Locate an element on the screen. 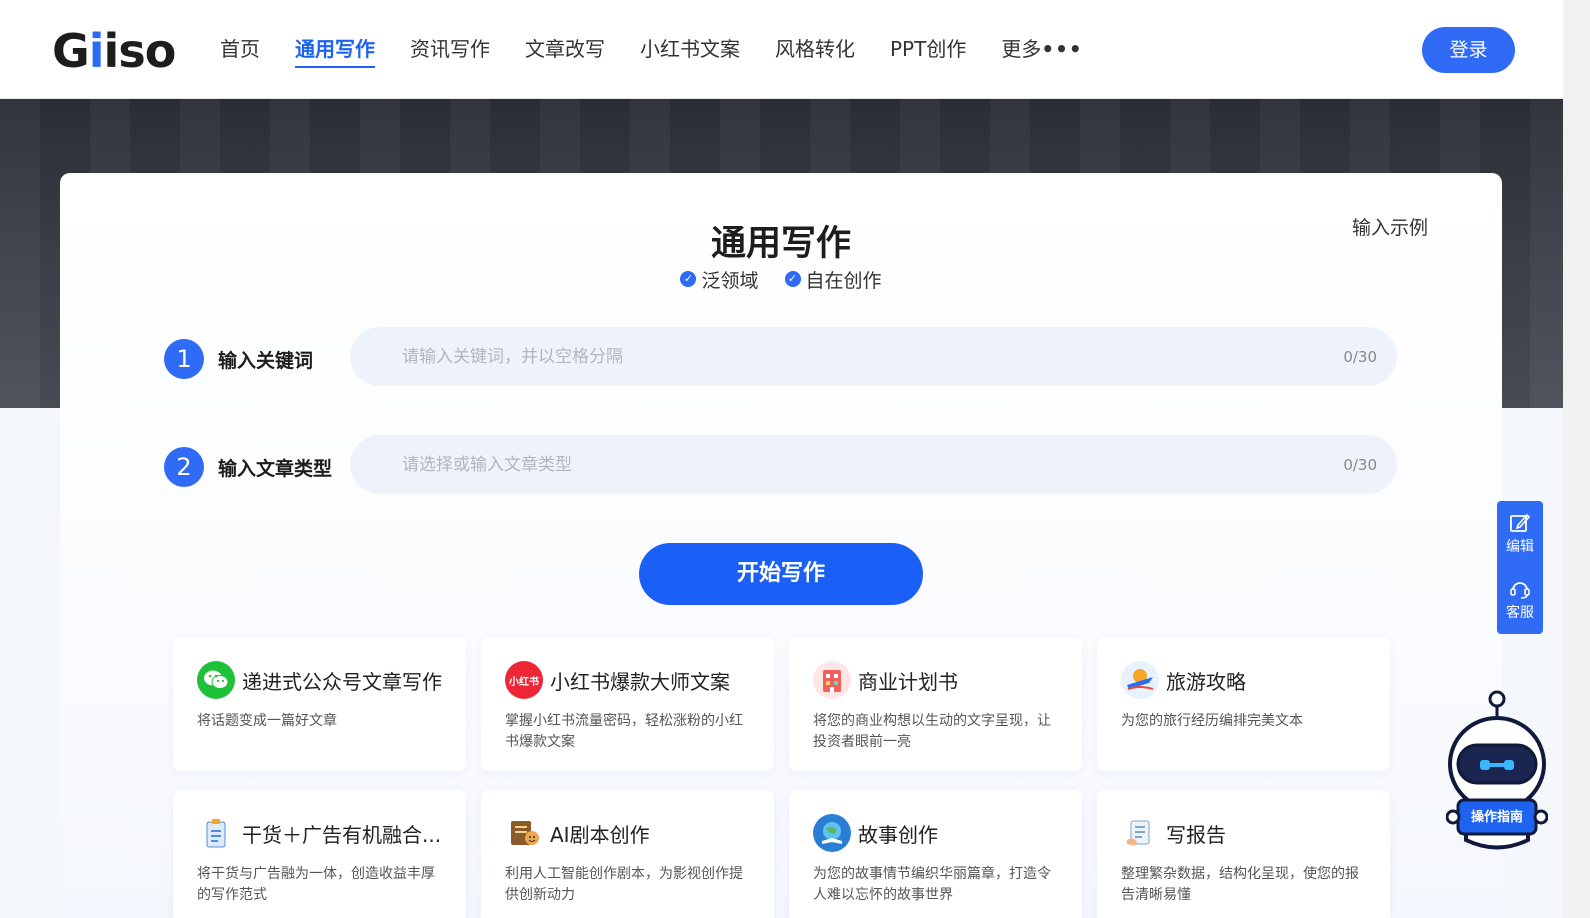 This screenshot has width=1590, height=918. template-title: 写报告 is located at coordinates (1196, 834).